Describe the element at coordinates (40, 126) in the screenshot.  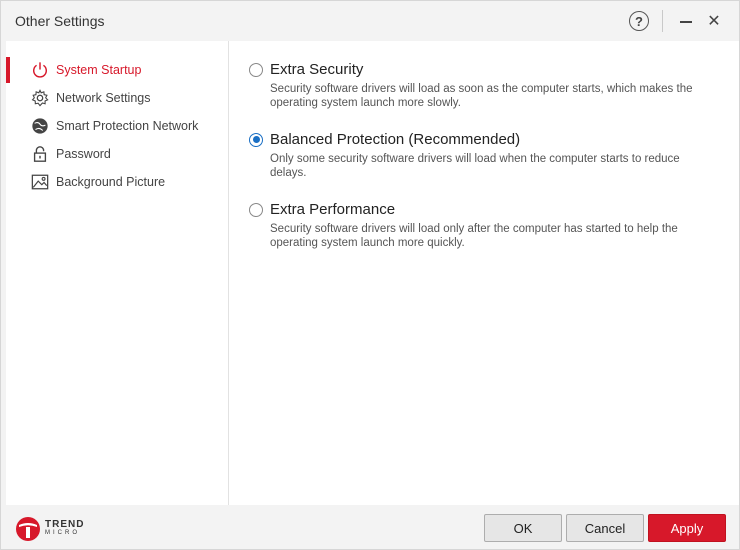
I see `globe-icon` at that location.